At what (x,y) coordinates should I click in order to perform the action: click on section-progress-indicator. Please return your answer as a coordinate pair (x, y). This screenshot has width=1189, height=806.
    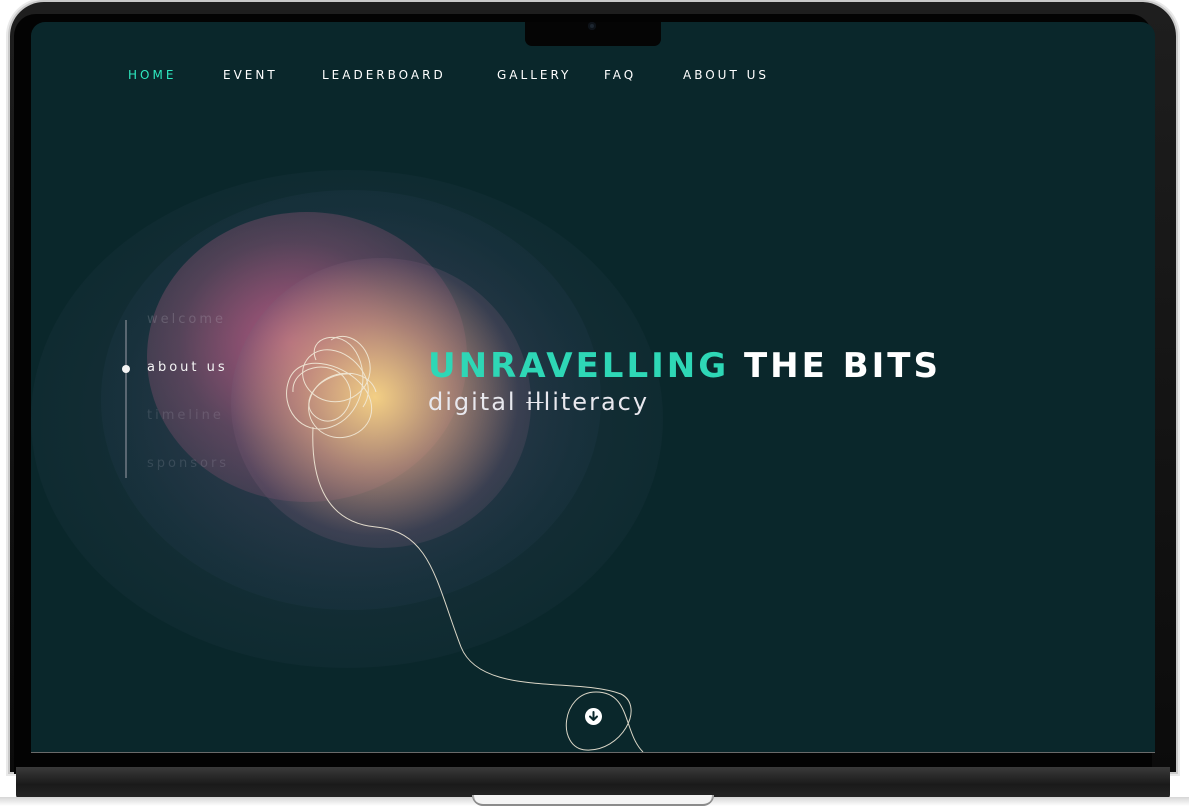
    Looking at the image, I should click on (126, 369).